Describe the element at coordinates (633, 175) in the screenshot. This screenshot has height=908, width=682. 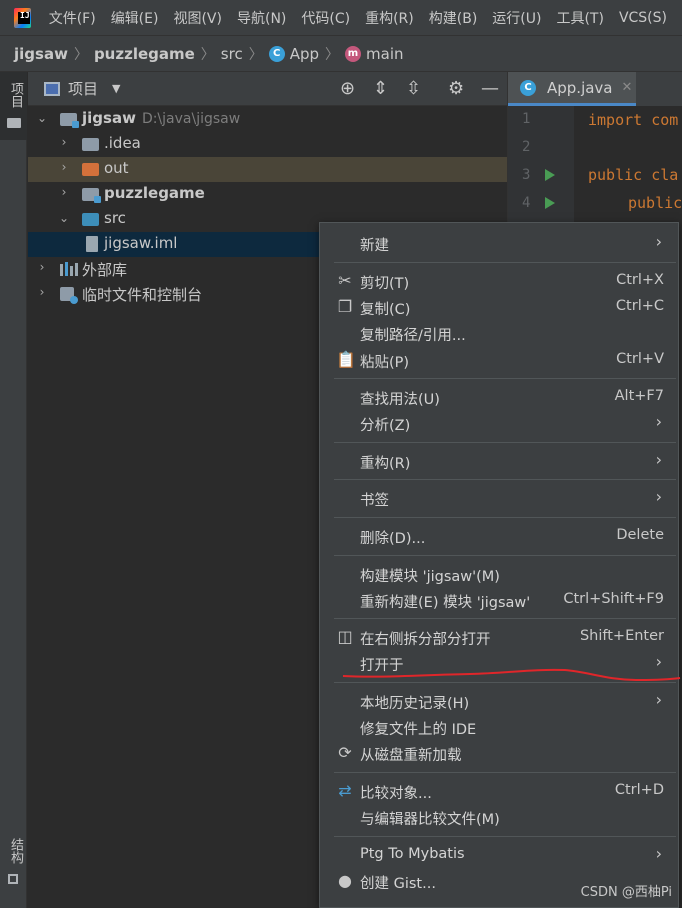
I see `code-line-3: public cla` at that location.